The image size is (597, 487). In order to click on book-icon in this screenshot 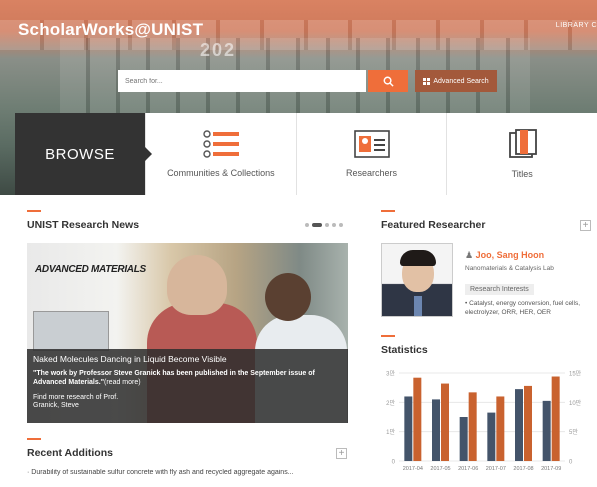, I will do `click(523, 143)`.